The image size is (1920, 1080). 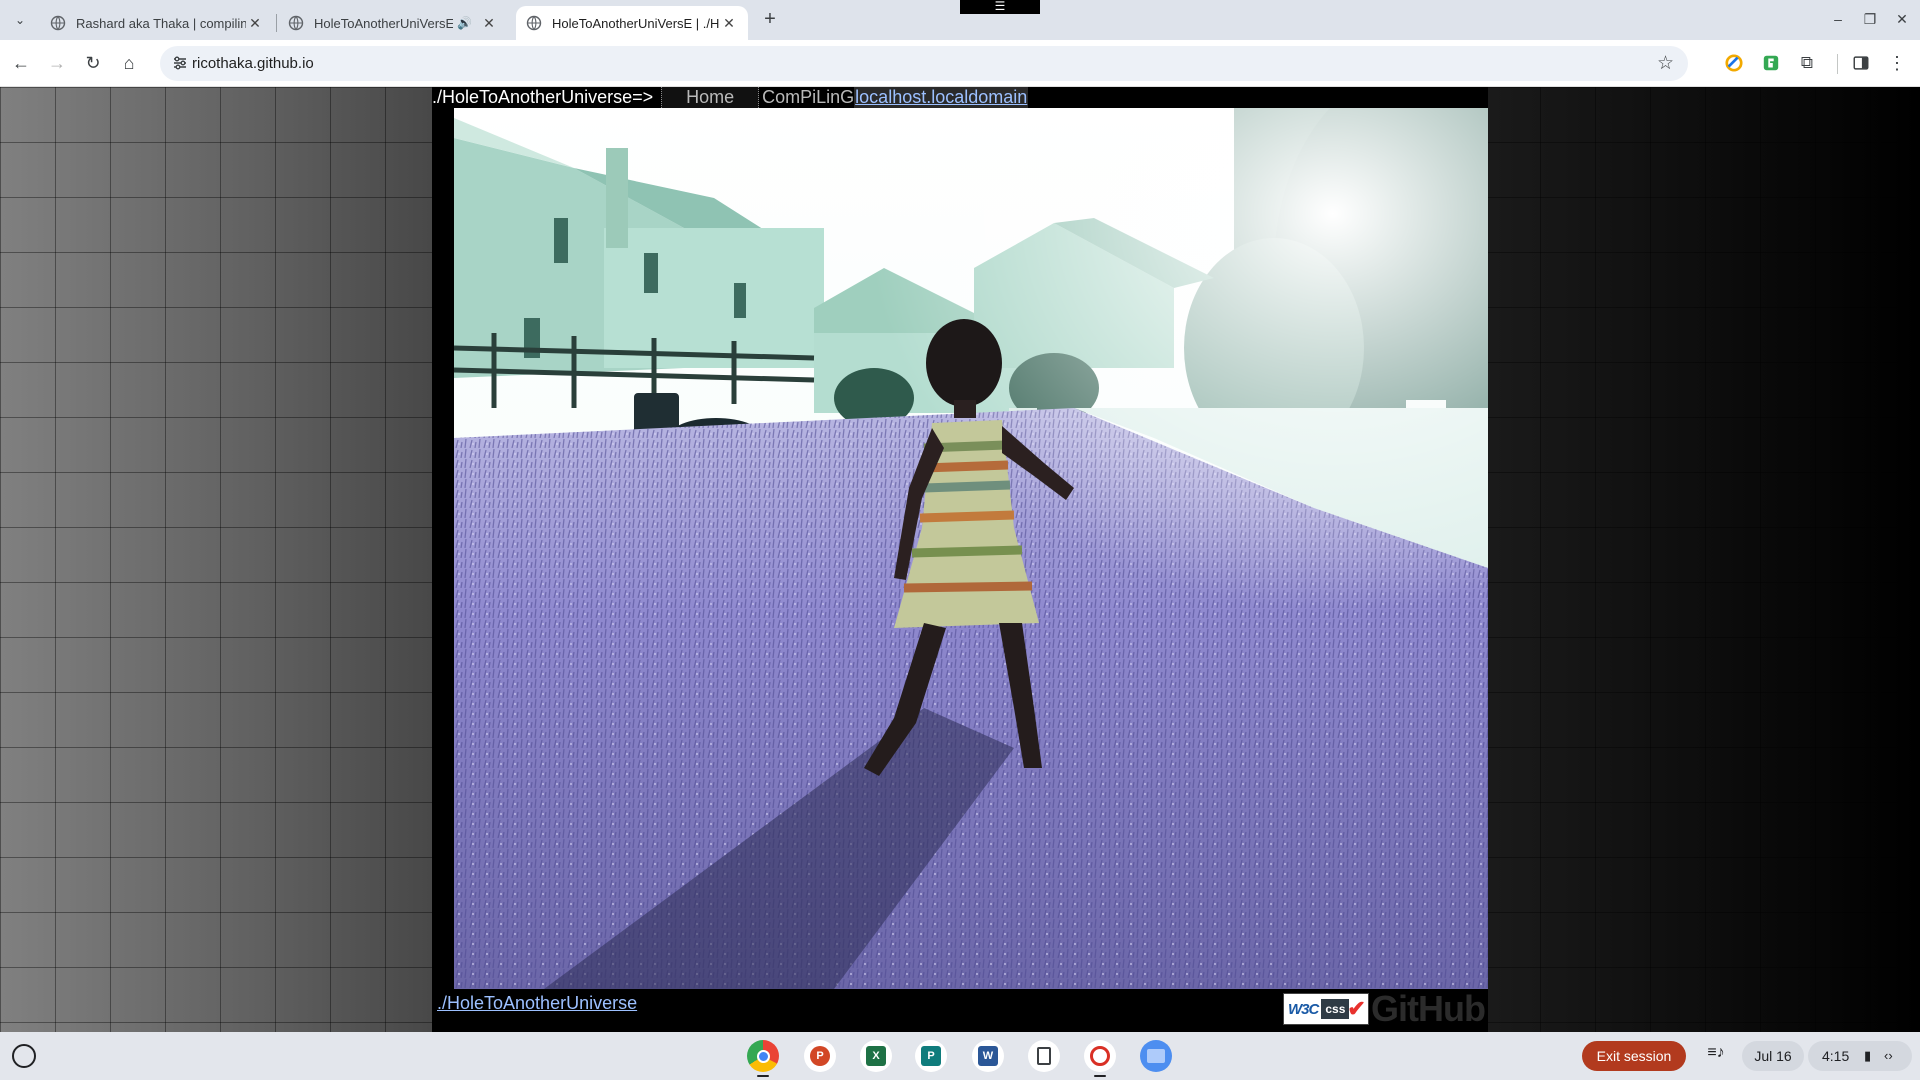 I want to click on publisher-app-icon: P, so click(x=931, y=1056).